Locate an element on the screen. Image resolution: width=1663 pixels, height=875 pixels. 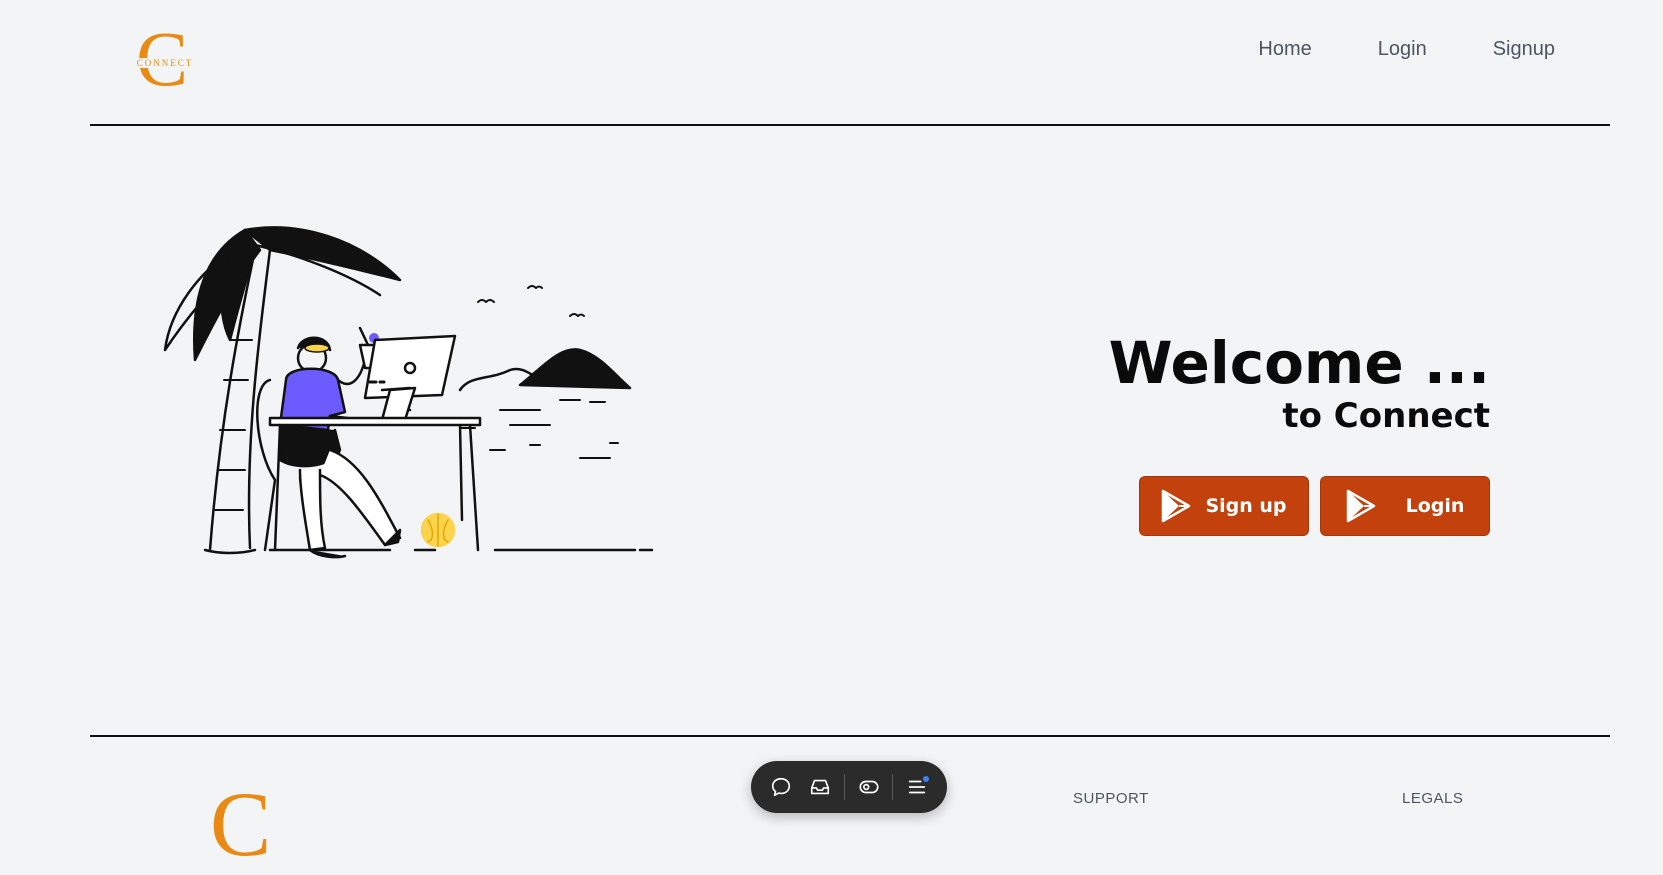
footer-logo: C is located at coordinates (240, 824).